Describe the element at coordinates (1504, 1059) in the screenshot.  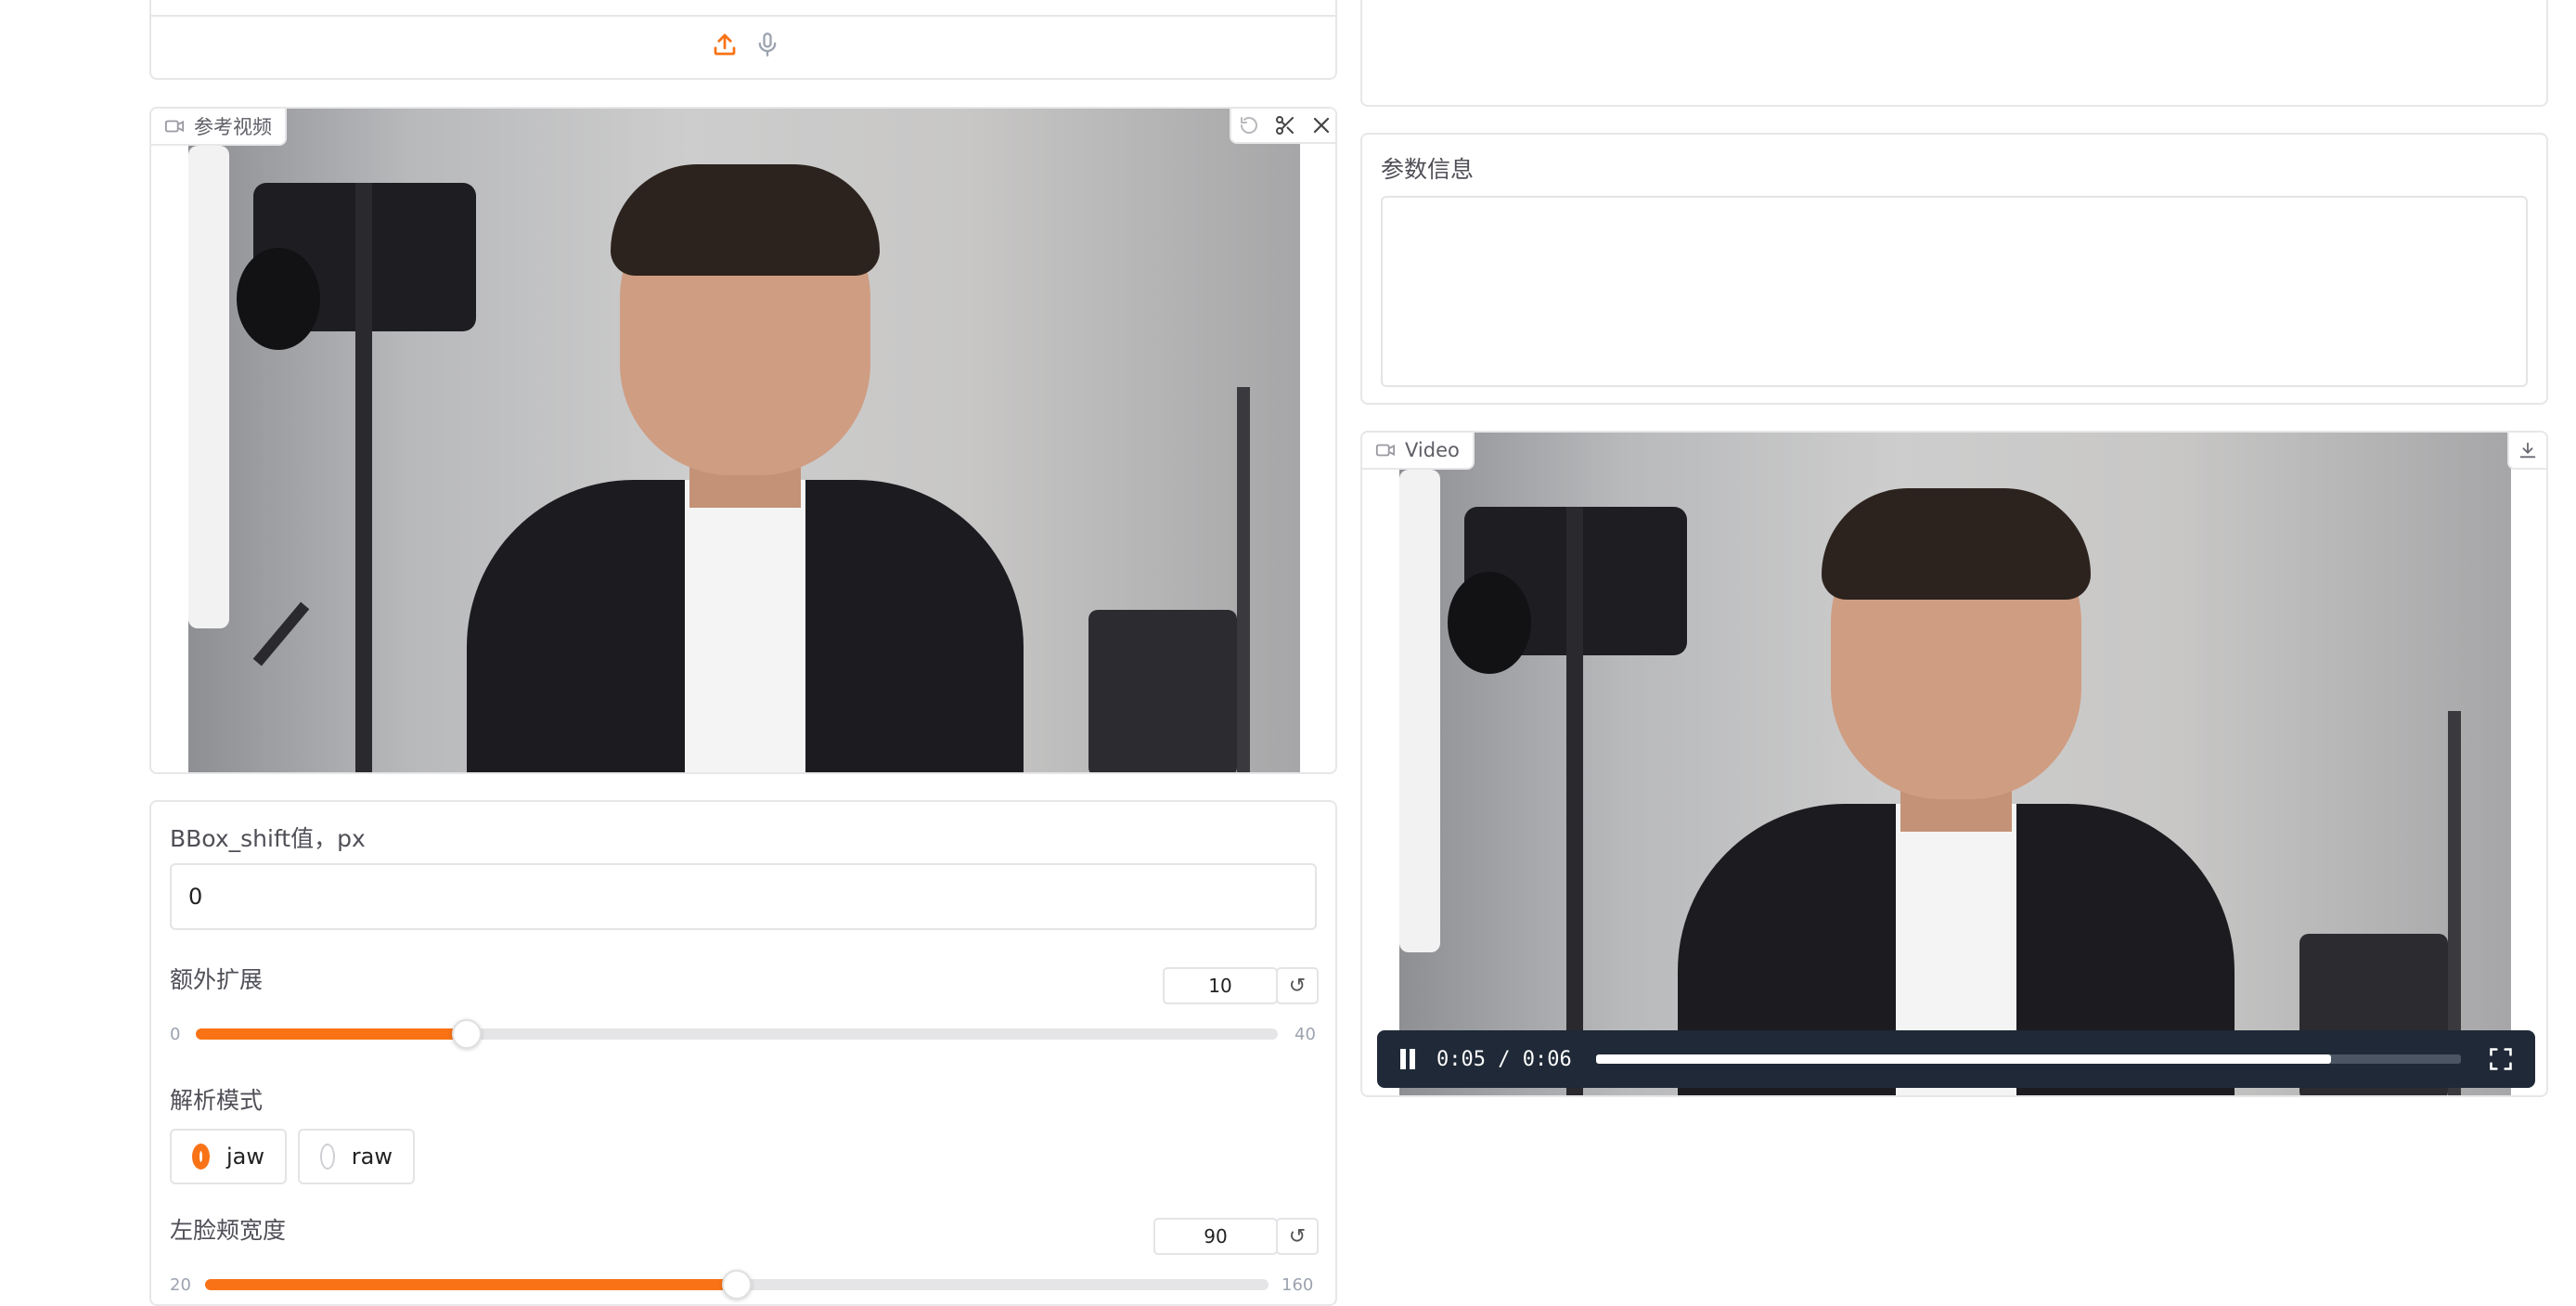
I see `time-display: 0:05 / 0:06` at that location.